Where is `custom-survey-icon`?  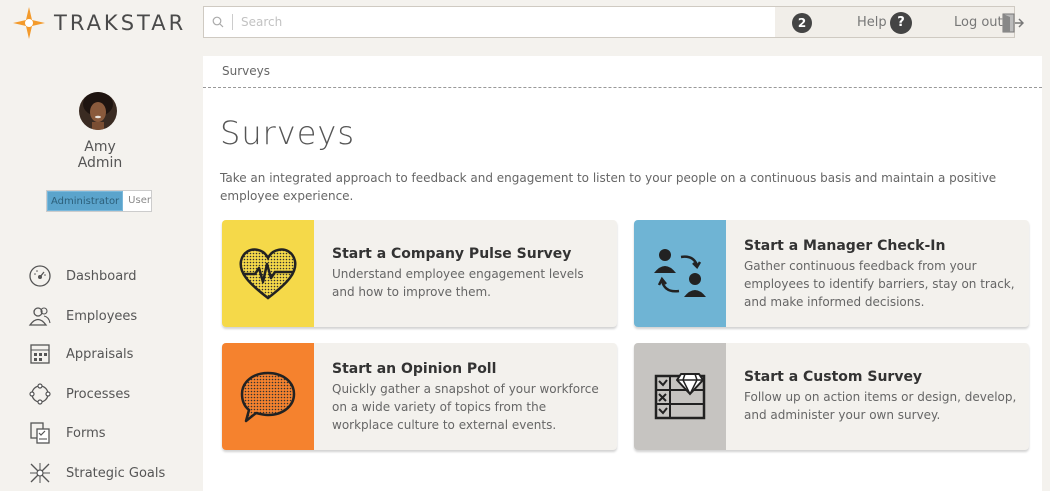 custom-survey-icon is located at coordinates (680, 395).